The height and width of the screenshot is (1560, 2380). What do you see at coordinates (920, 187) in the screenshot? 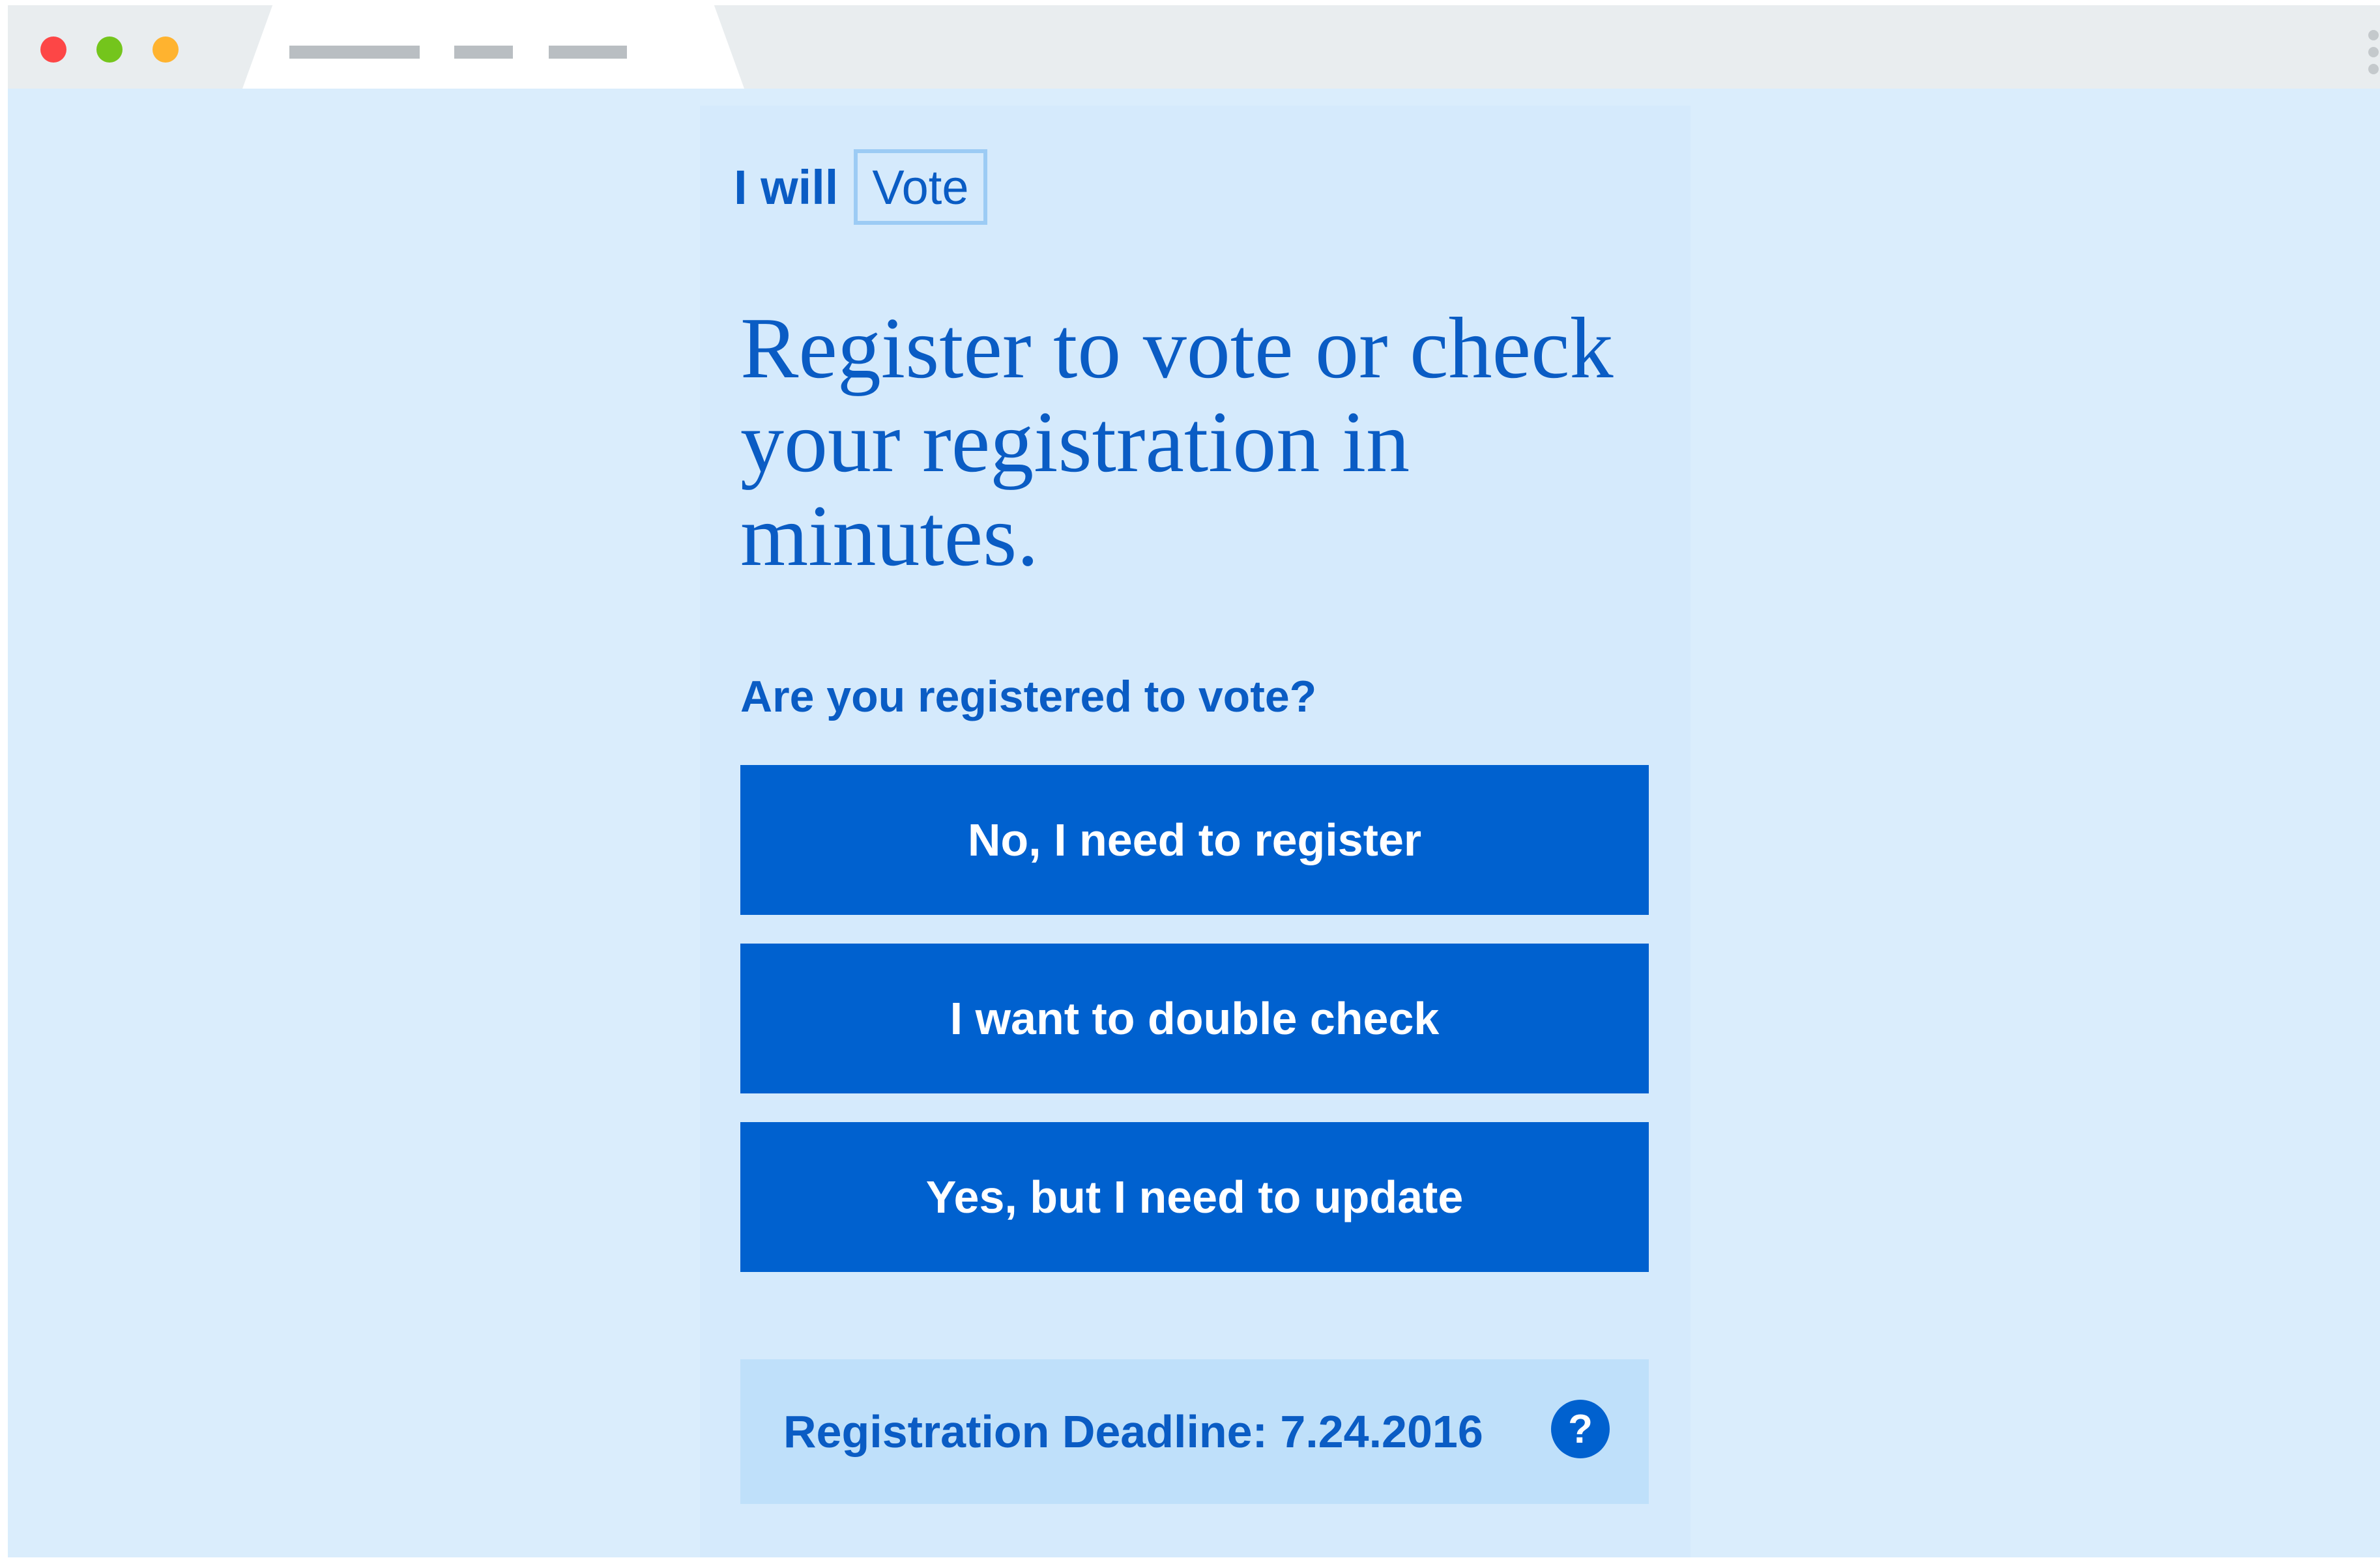
I see `logo-vote-box: Vote` at bounding box center [920, 187].